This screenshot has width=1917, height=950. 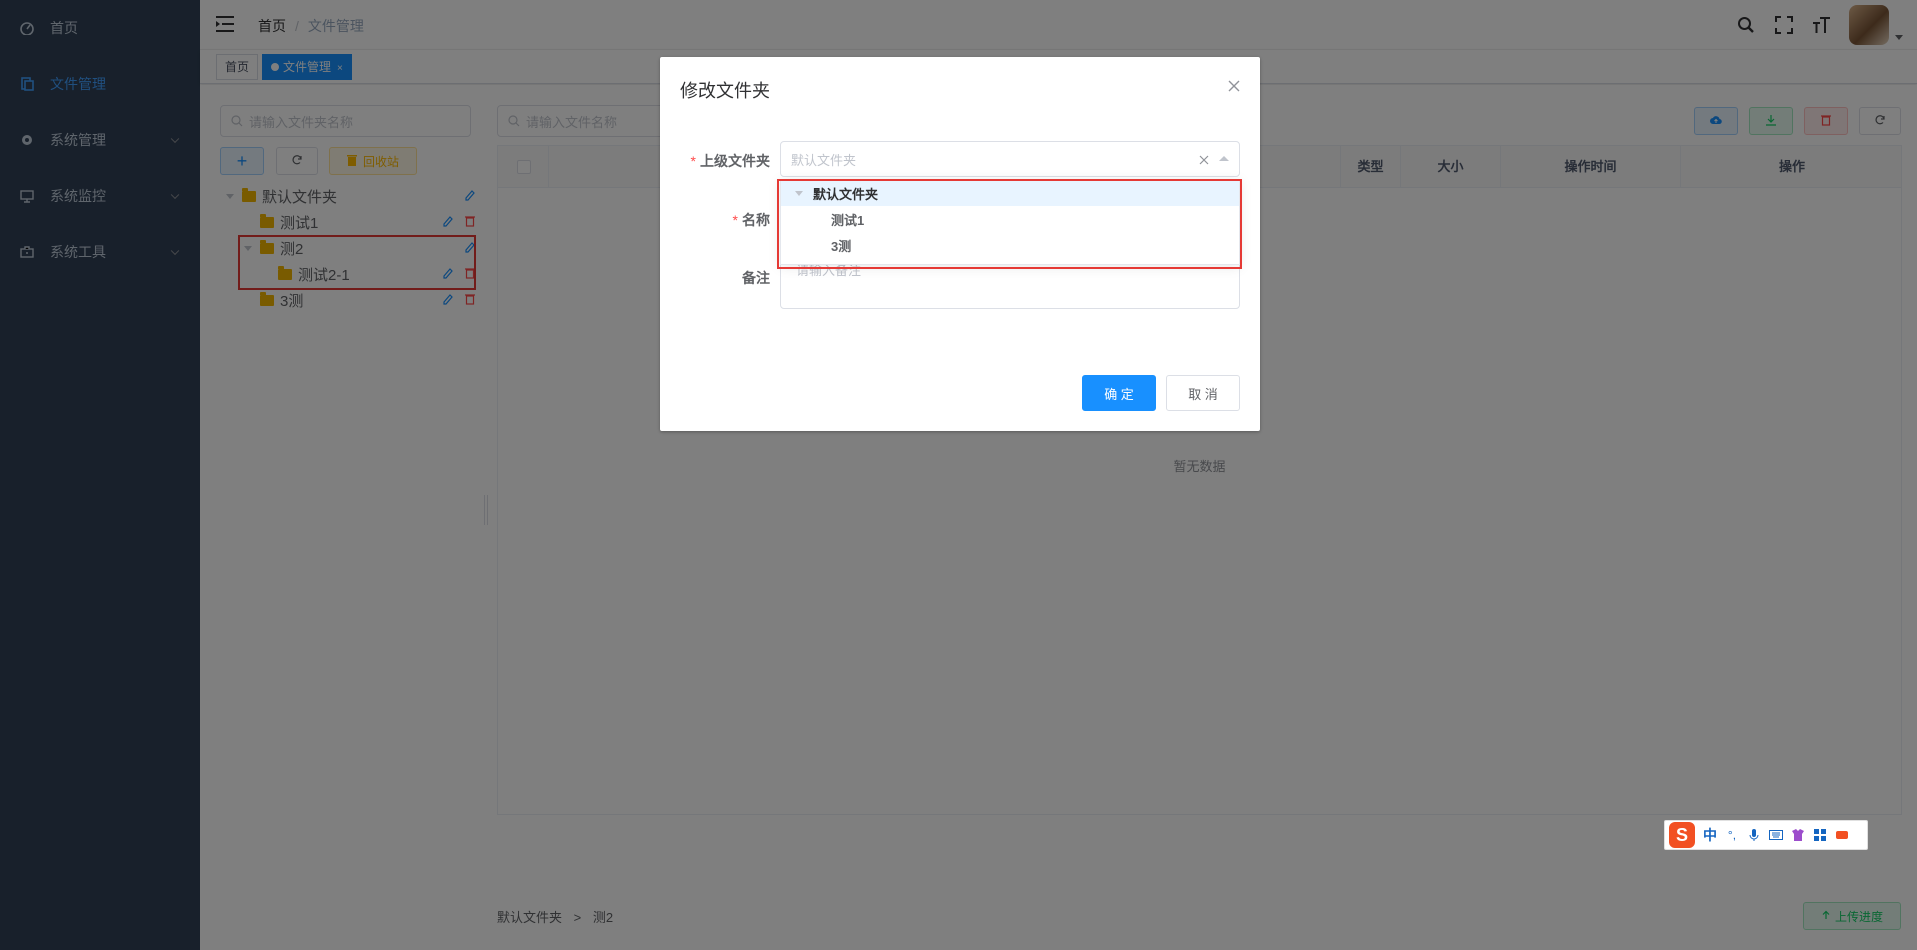 I want to click on name-label-text: 名称, so click(x=756, y=220).